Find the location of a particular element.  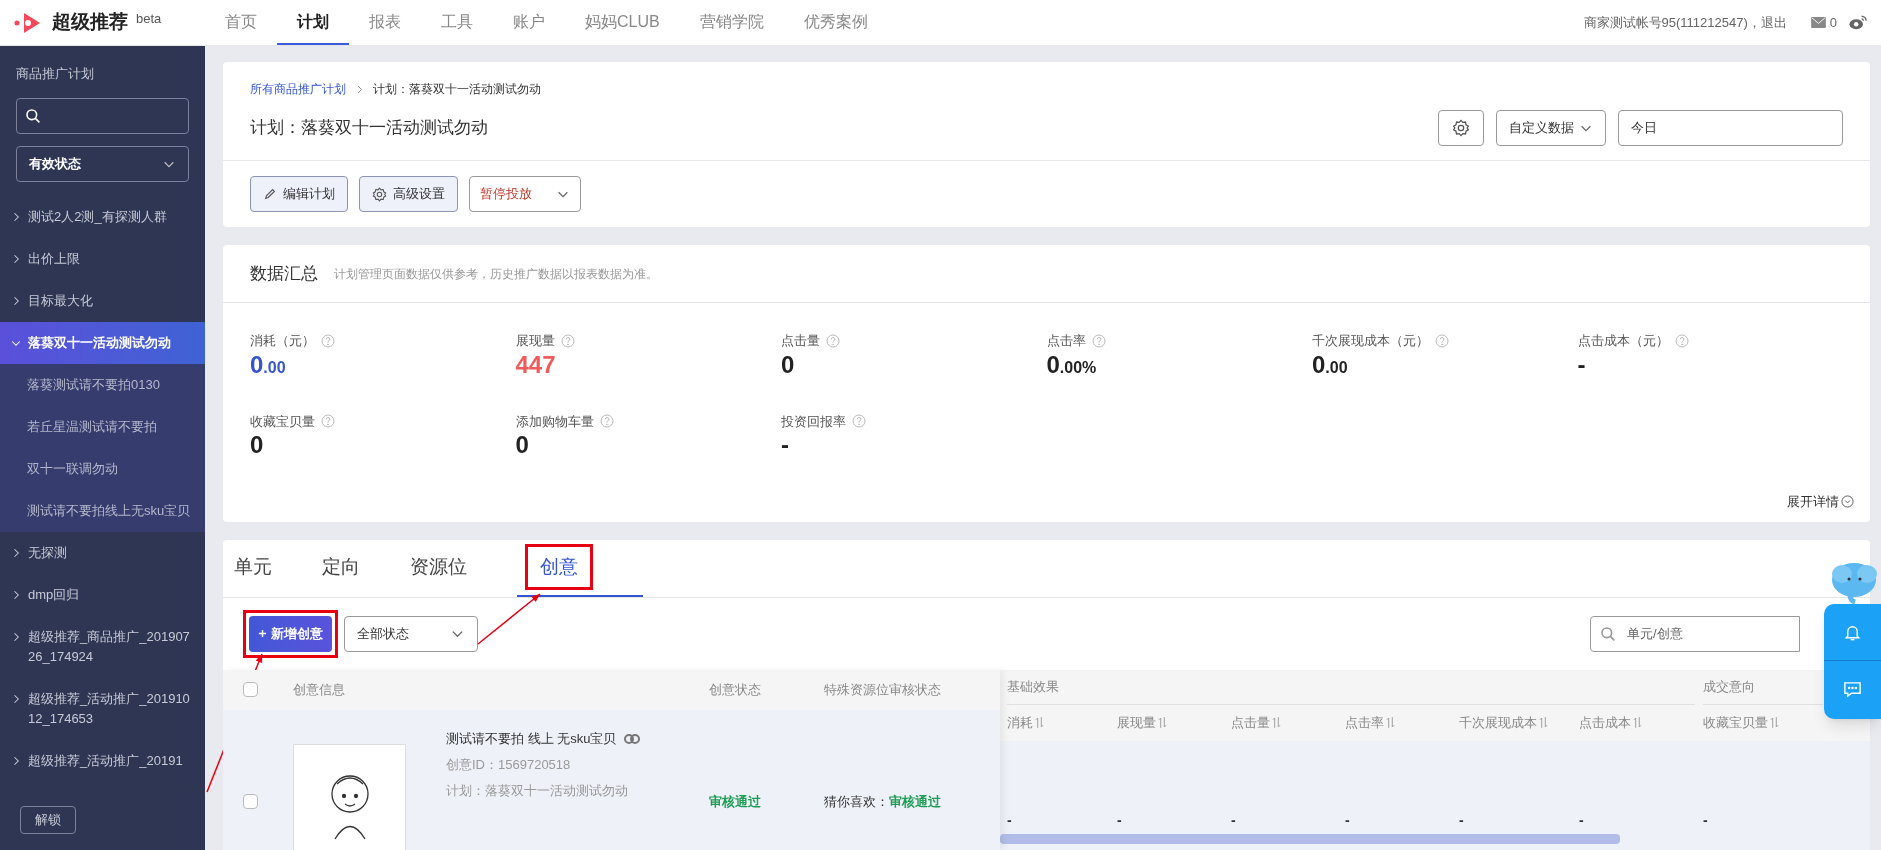

unit-item: 双十一联调勿动 is located at coordinates (102, 468).